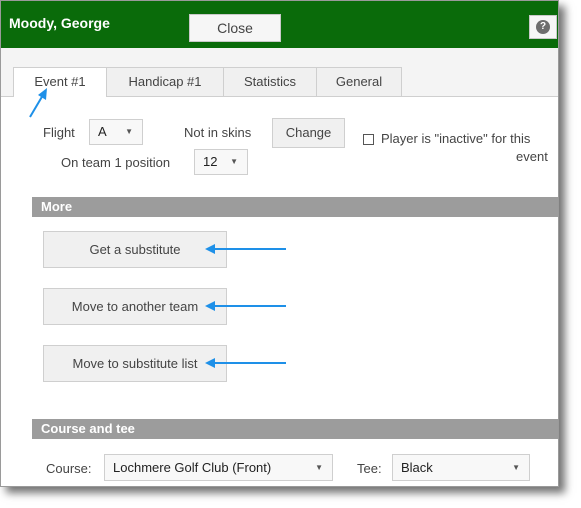  I want to click on arrow-annotation-sub-list, so click(245, 363).